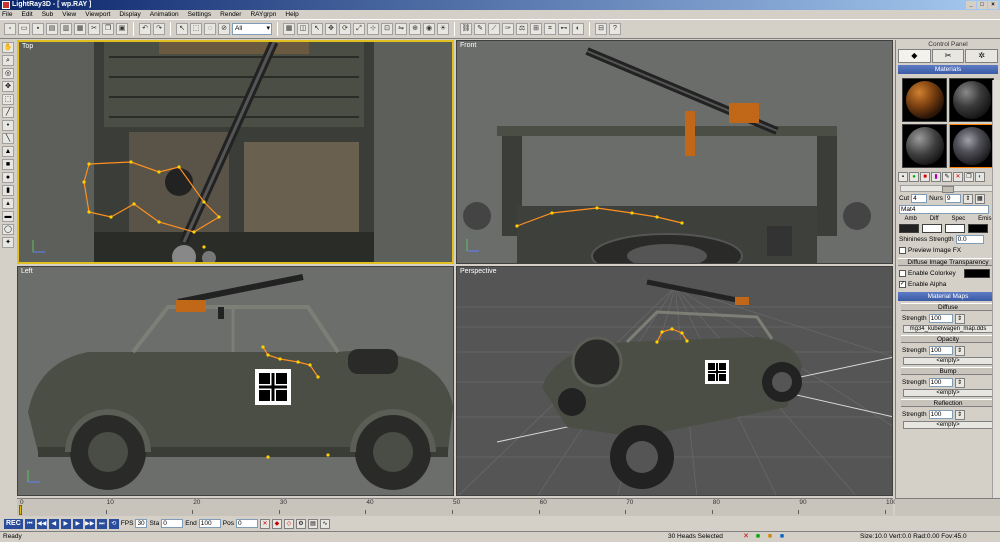  What do you see at coordinates (958, 177) in the screenshot?
I see `delete-material-icon: ✕` at bounding box center [958, 177].